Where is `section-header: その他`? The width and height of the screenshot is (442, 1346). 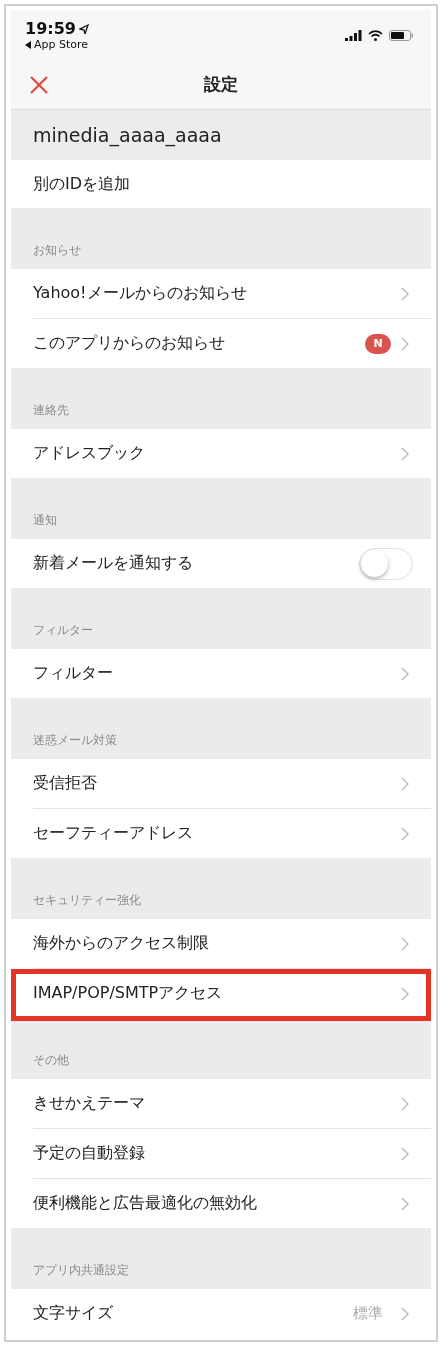 section-header: その他 is located at coordinates (221, 1048).